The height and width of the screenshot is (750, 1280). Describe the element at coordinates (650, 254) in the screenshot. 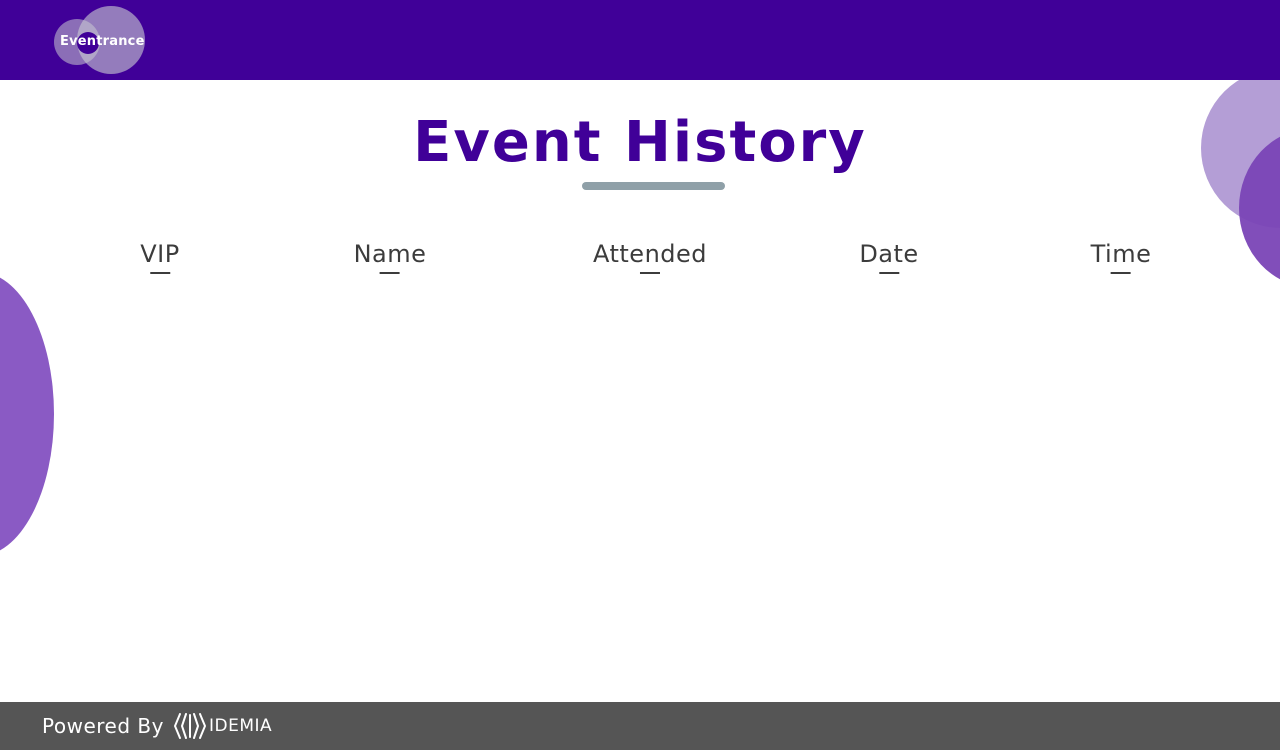

I see `column-header-attended-label: Attended` at that location.